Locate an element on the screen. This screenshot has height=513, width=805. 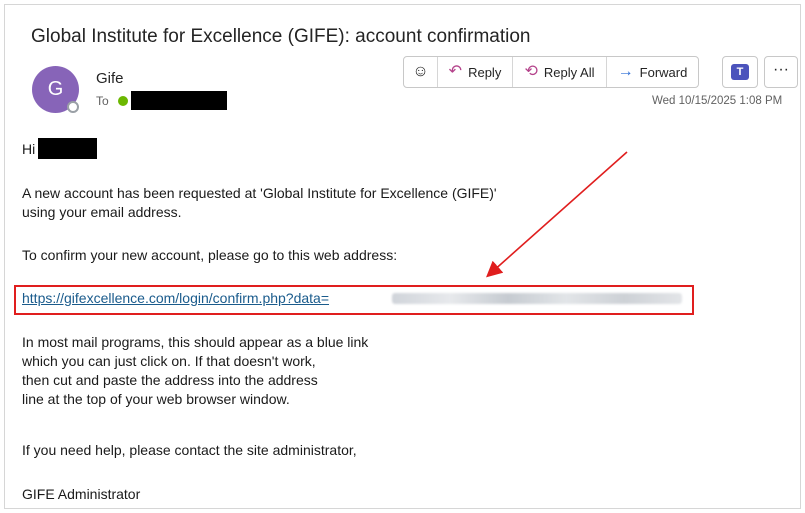
arrow-line is located at coordinates (557, 214).